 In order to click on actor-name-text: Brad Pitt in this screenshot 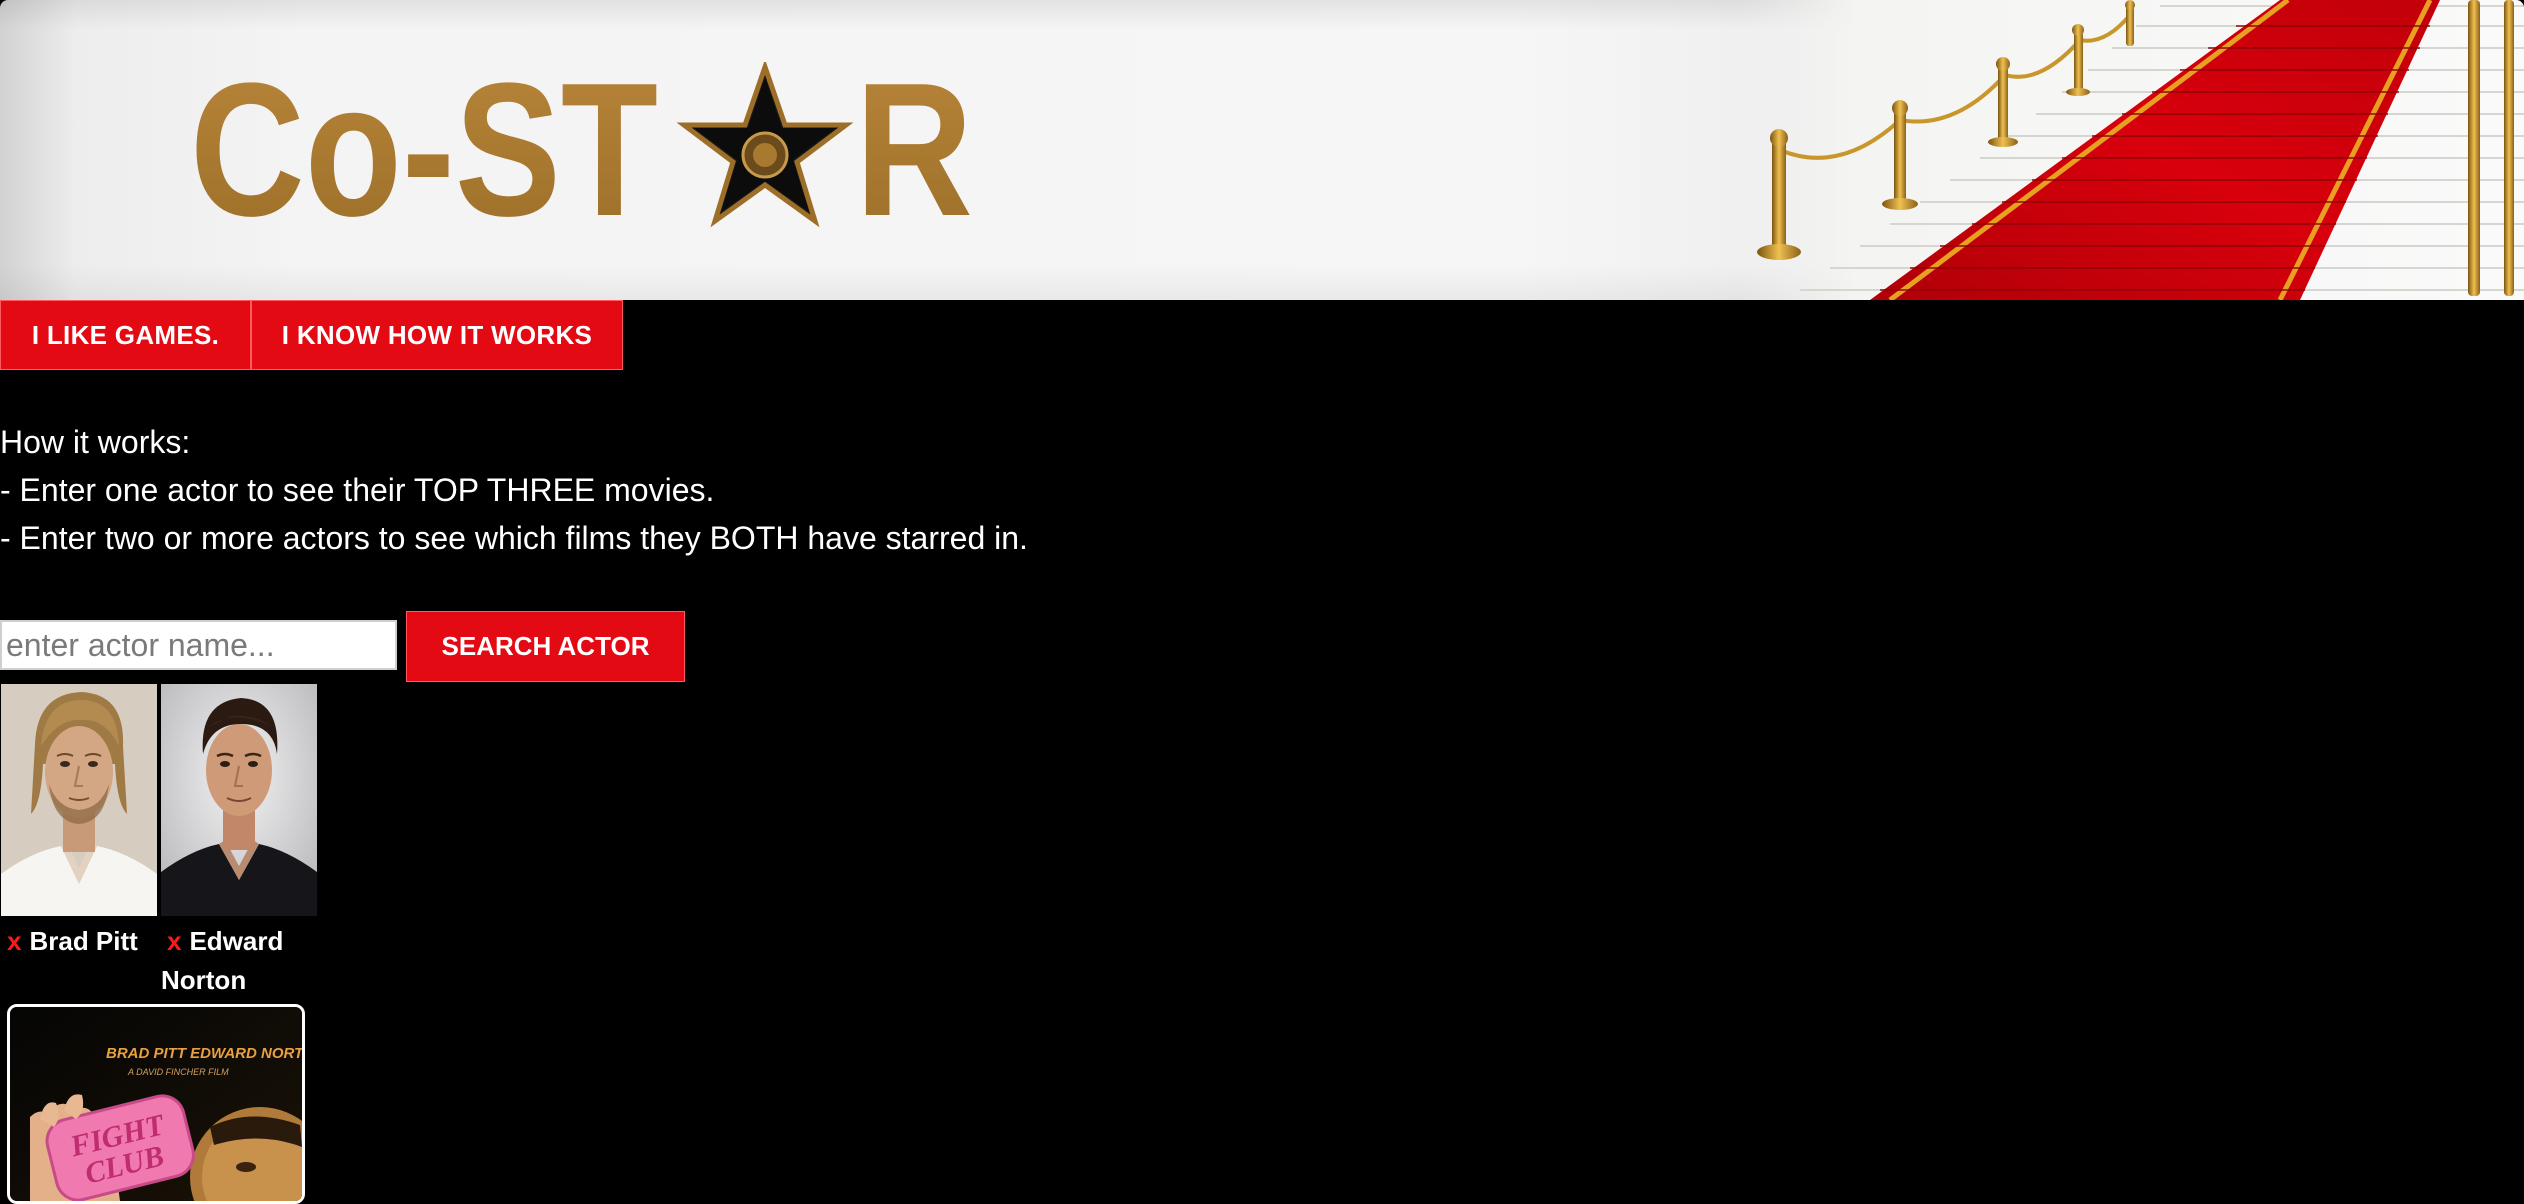, I will do `click(83, 941)`.